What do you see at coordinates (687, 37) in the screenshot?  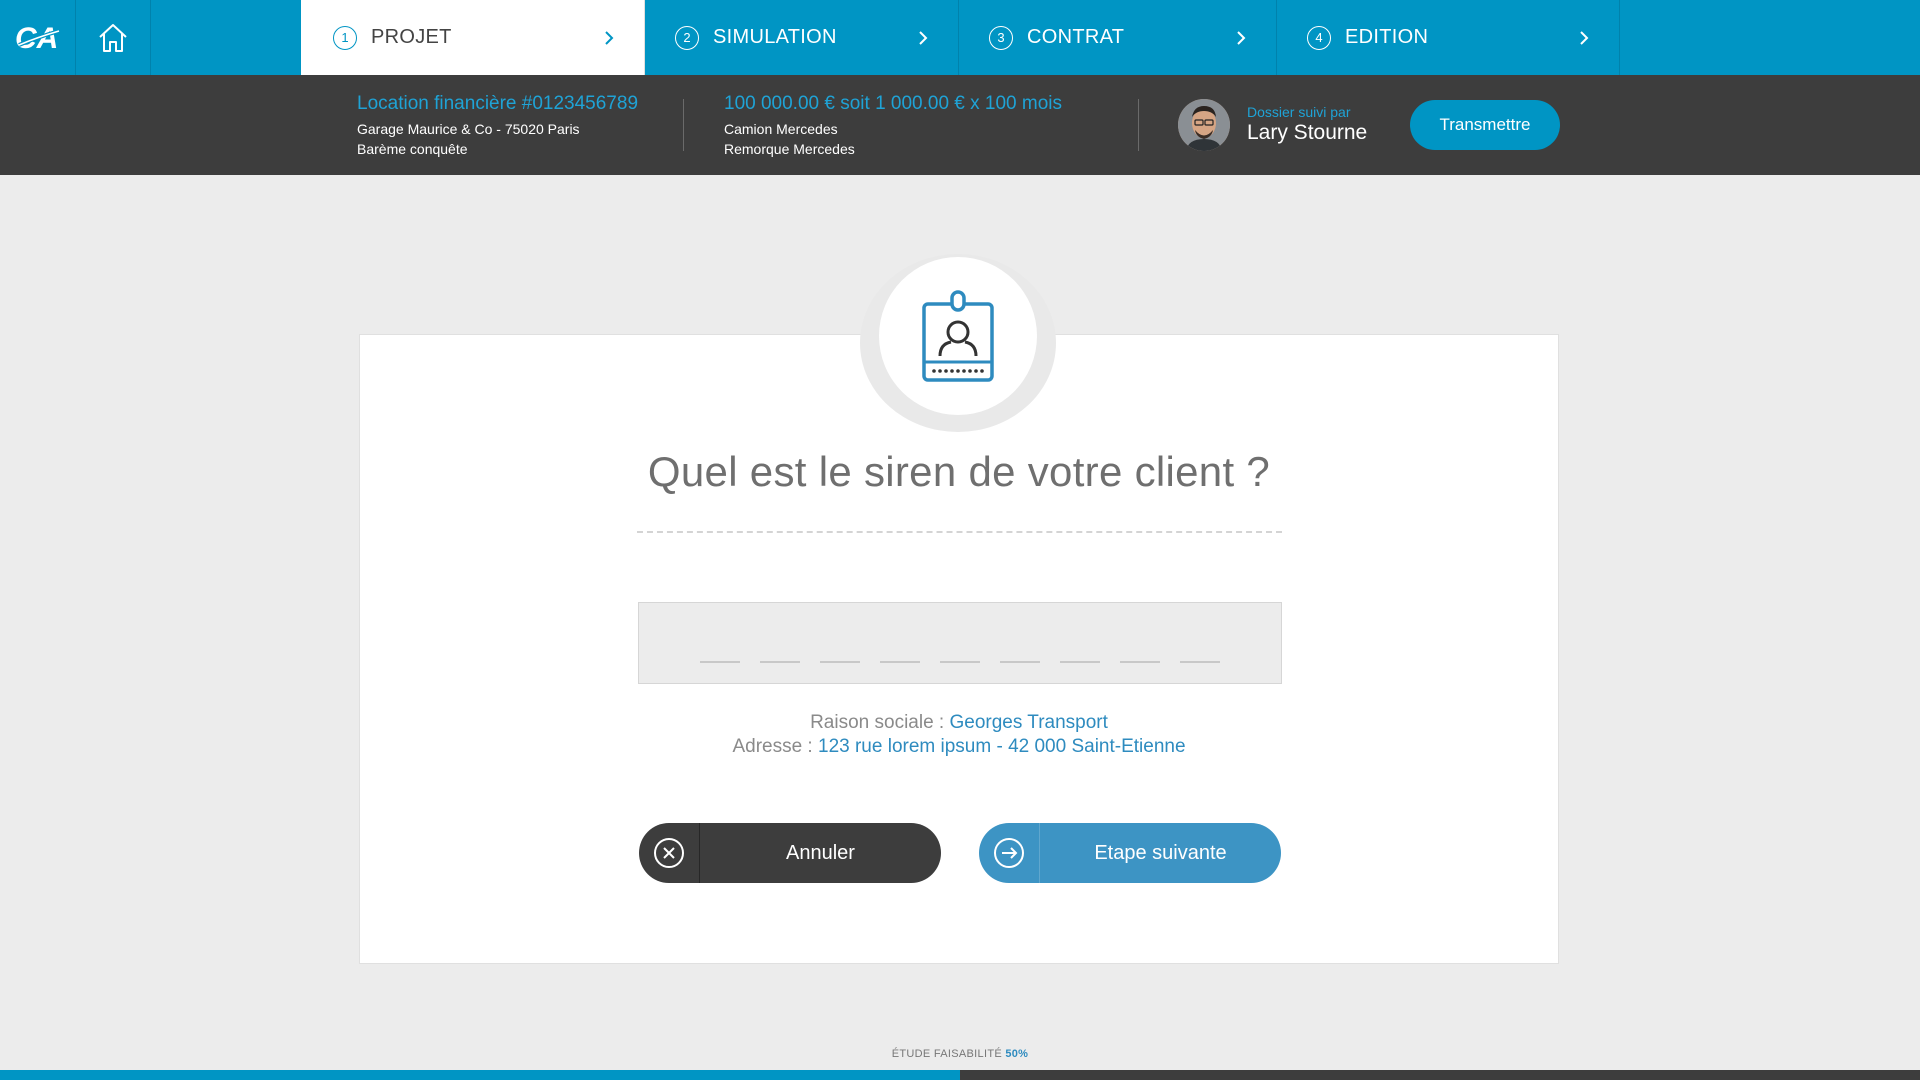 I see `step-number: 2` at bounding box center [687, 37].